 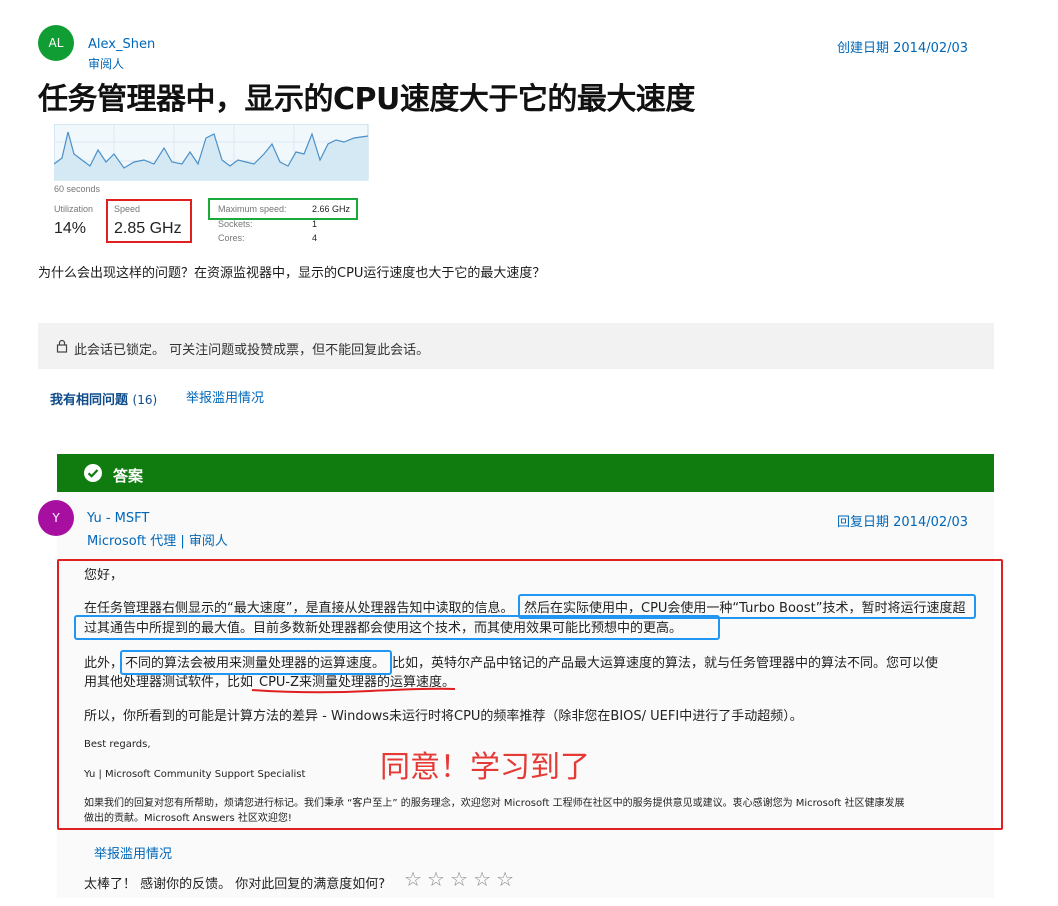 What do you see at coordinates (235, 884) in the screenshot?
I see `feedback-text: 太棒了！ 感谢你的反馈。 你对此回复的满意度如何?` at bounding box center [235, 884].